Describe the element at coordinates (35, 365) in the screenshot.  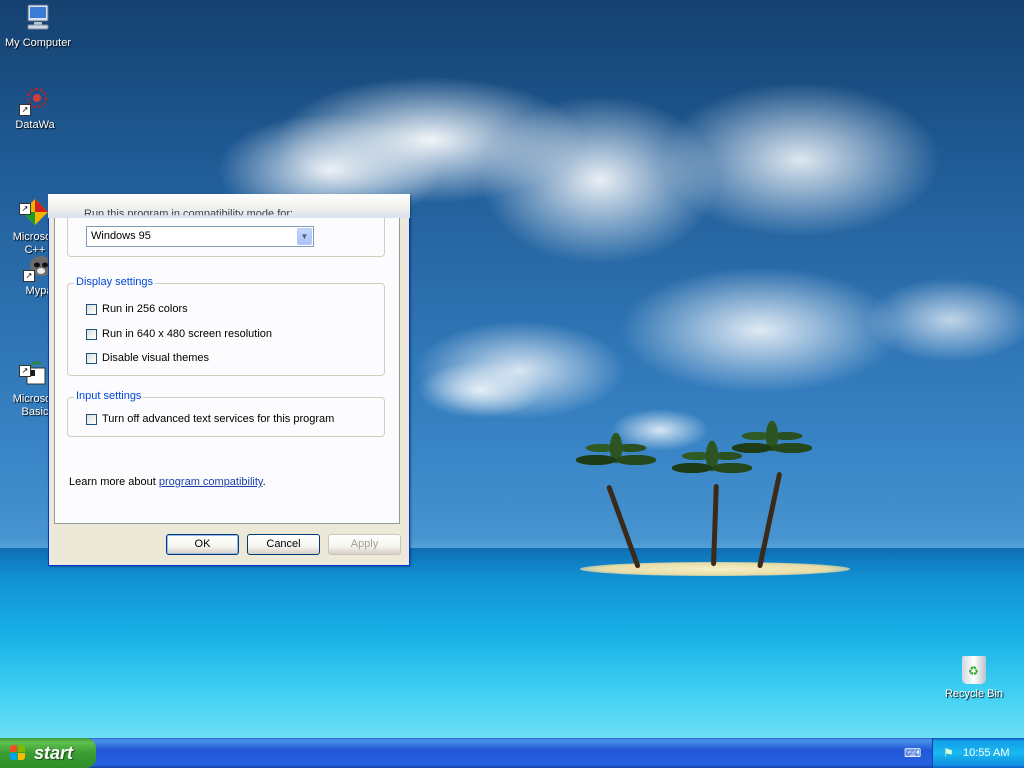
I see `visual-basic-icon: ↗` at that location.